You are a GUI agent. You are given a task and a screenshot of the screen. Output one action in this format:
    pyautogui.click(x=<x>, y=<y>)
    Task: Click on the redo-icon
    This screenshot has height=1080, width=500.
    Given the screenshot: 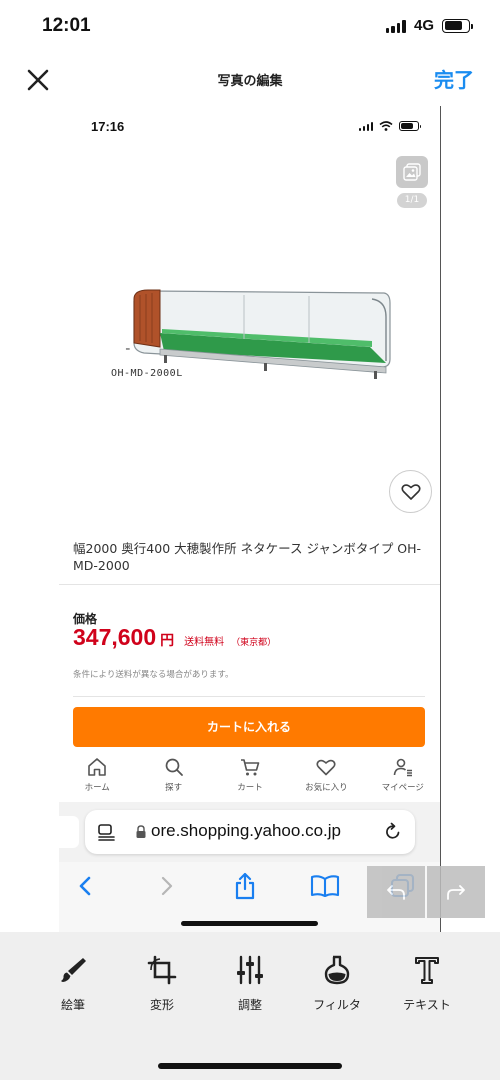 What is the action you would take?
    pyautogui.click(x=456, y=892)
    